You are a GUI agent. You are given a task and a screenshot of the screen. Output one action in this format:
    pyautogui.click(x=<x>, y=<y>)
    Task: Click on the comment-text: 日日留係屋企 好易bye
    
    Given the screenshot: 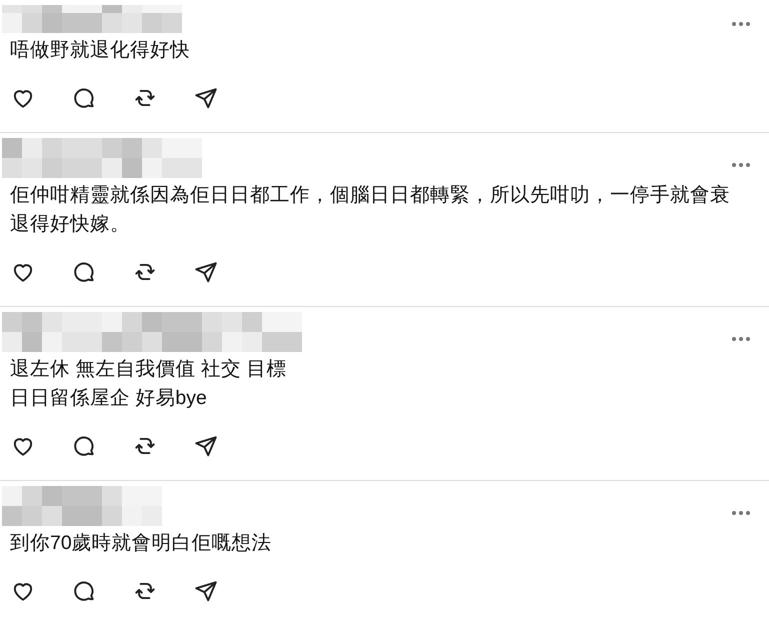 What is the action you would take?
    pyautogui.click(x=109, y=398)
    